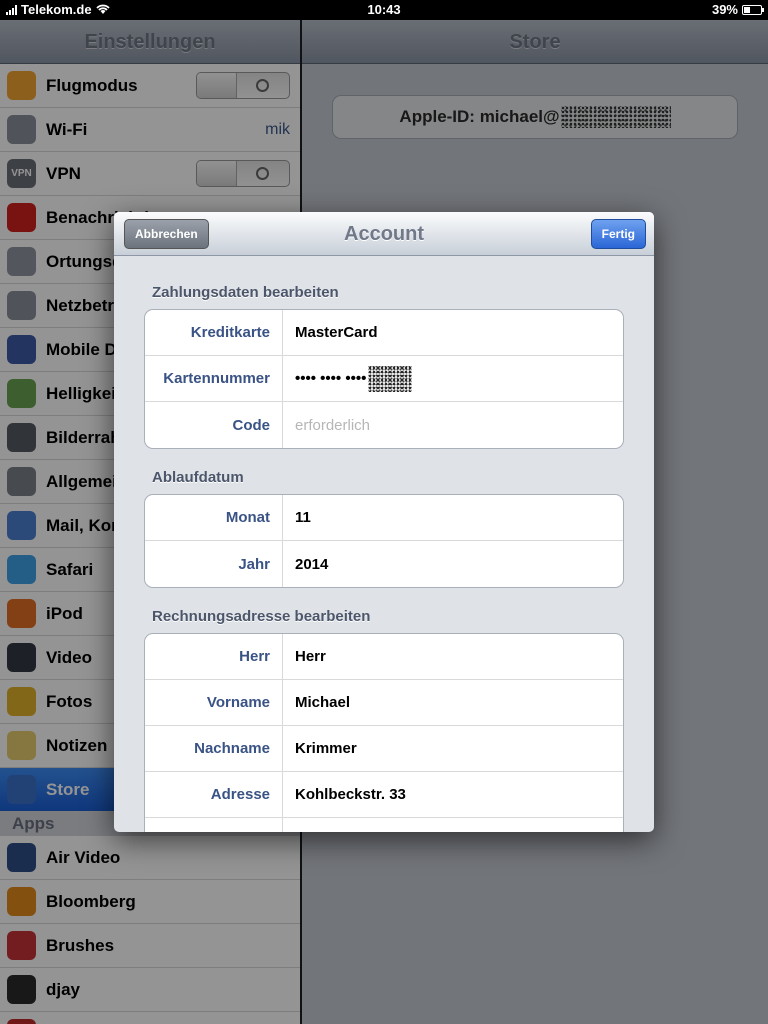 The image size is (768, 1024). Describe the element at coordinates (261, 616) in the screenshot. I see `billing-section-title: Rechnungsadresse bearbeiten` at that location.